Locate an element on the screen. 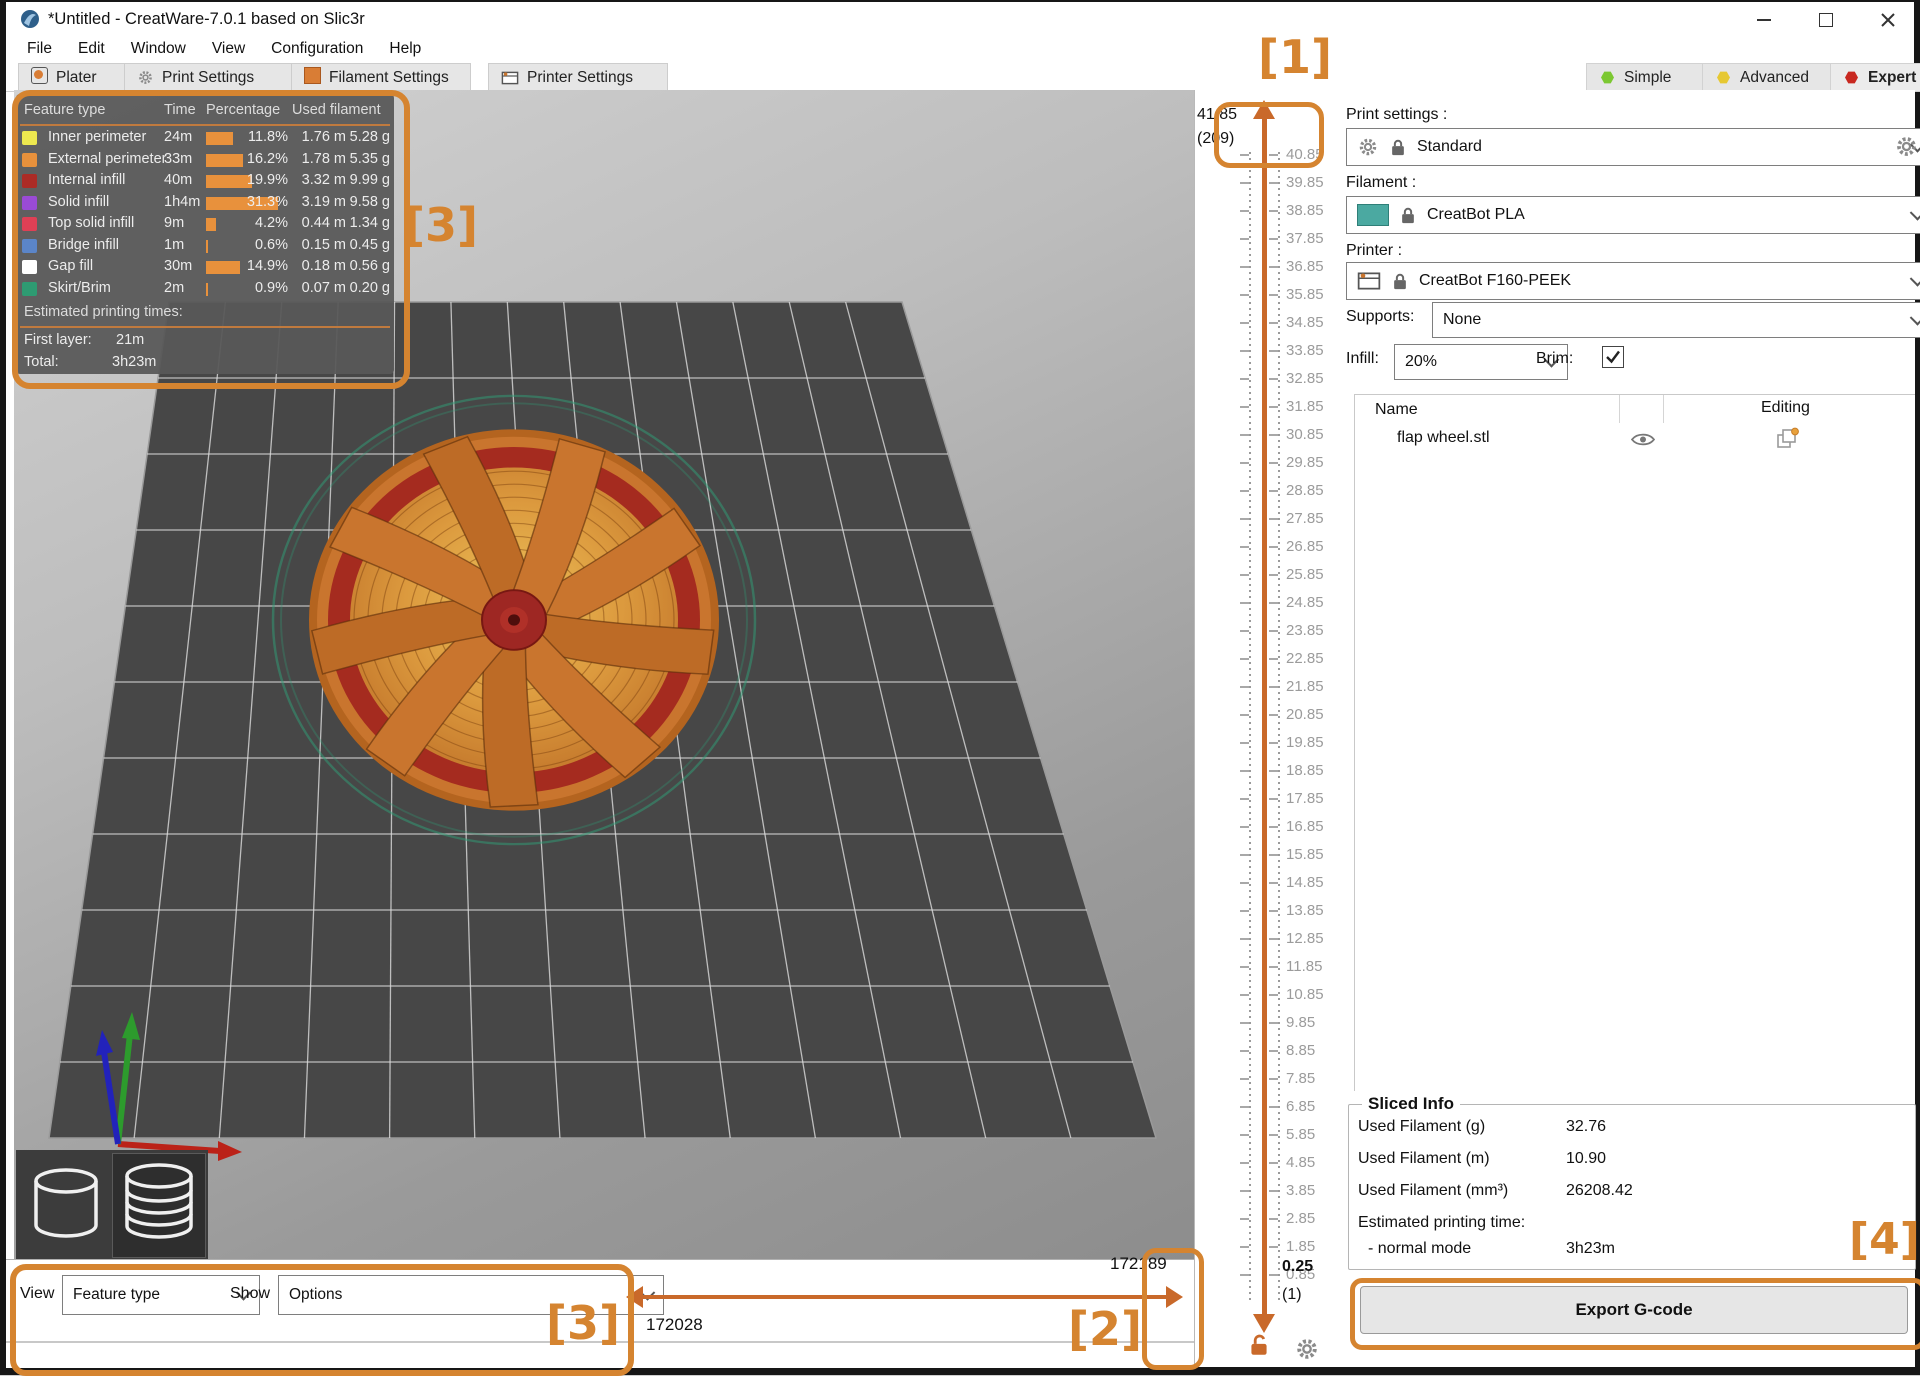 The image size is (1920, 1376). feature-percentage: 31.3% is located at coordinates (267, 201).